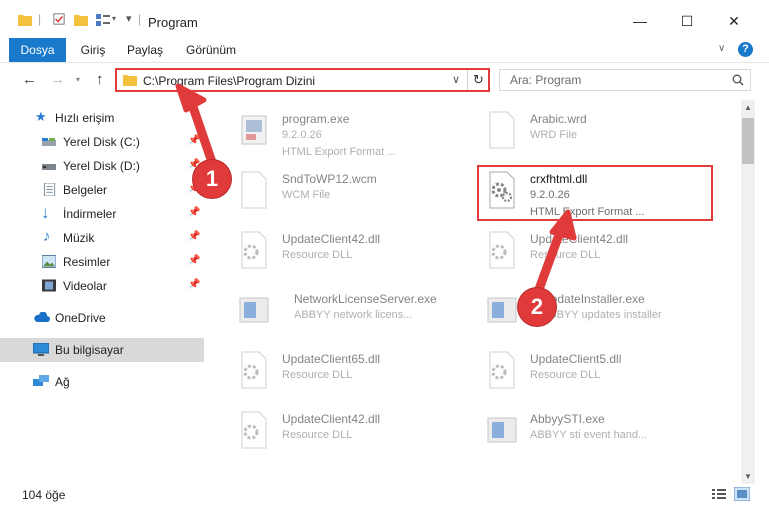 This screenshot has width=769, height=520. I want to click on sidebar-item-onedrive: OneDrive, so click(102, 318).